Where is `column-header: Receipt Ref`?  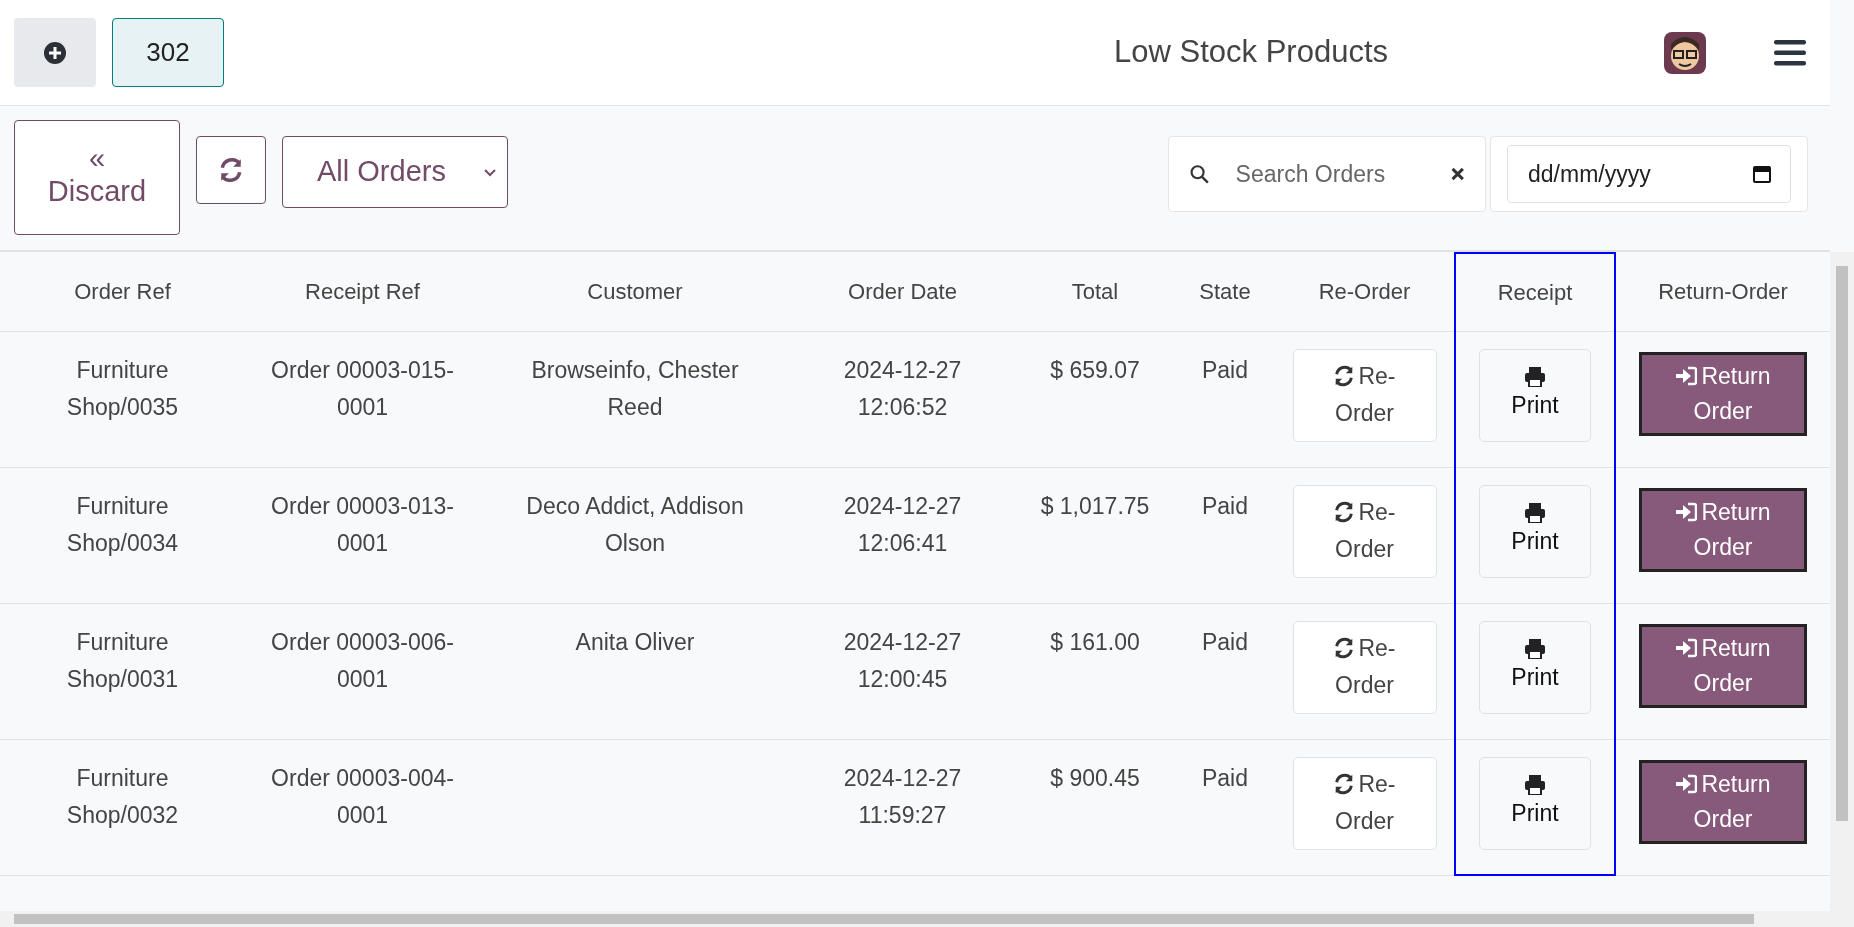
column-header: Receipt Ref is located at coordinates (362, 292).